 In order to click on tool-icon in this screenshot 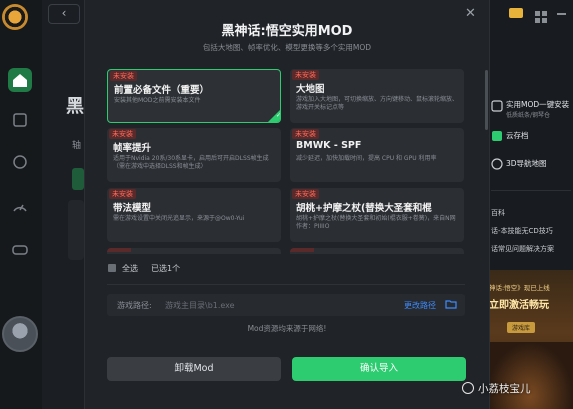, I will do `click(20, 162)`.